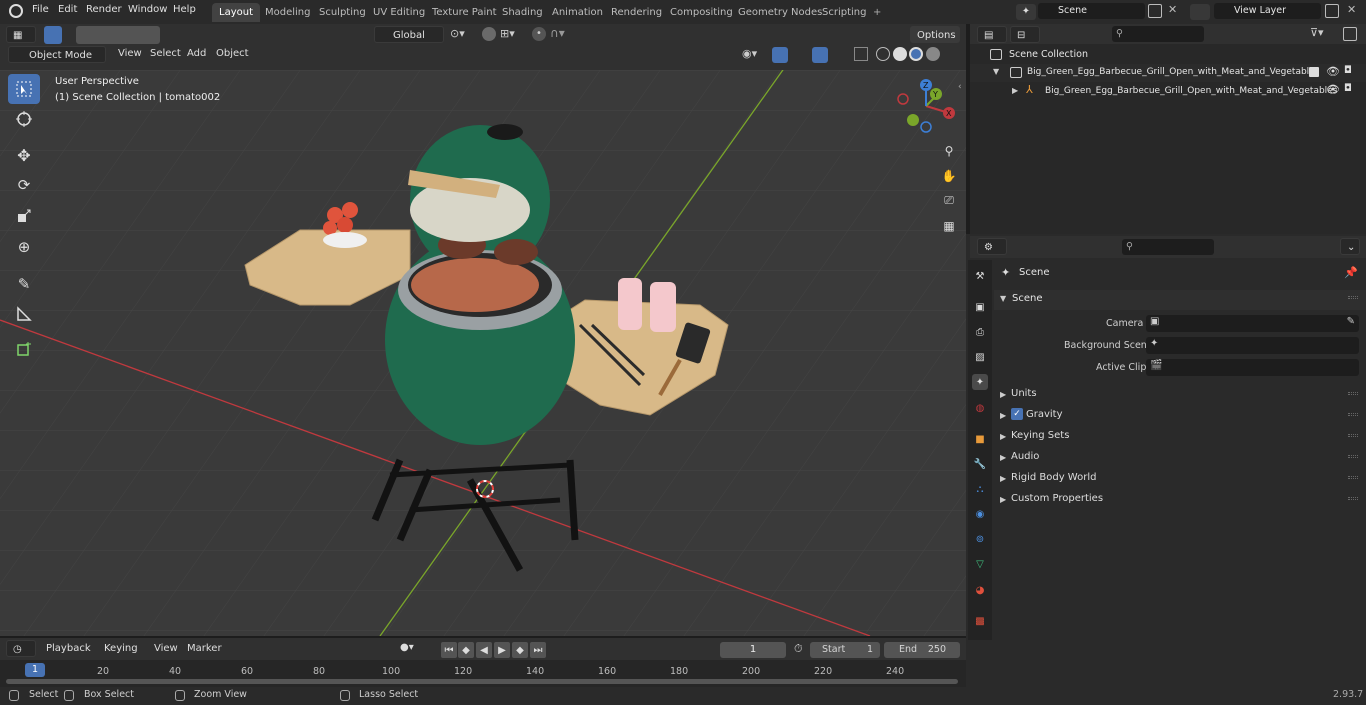 The width and height of the screenshot is (1366, 705). What do you see at coordinates (1025, 456) in the screenshot?
I see `audio-panel: Audio` at bounding box center [1025, 456].